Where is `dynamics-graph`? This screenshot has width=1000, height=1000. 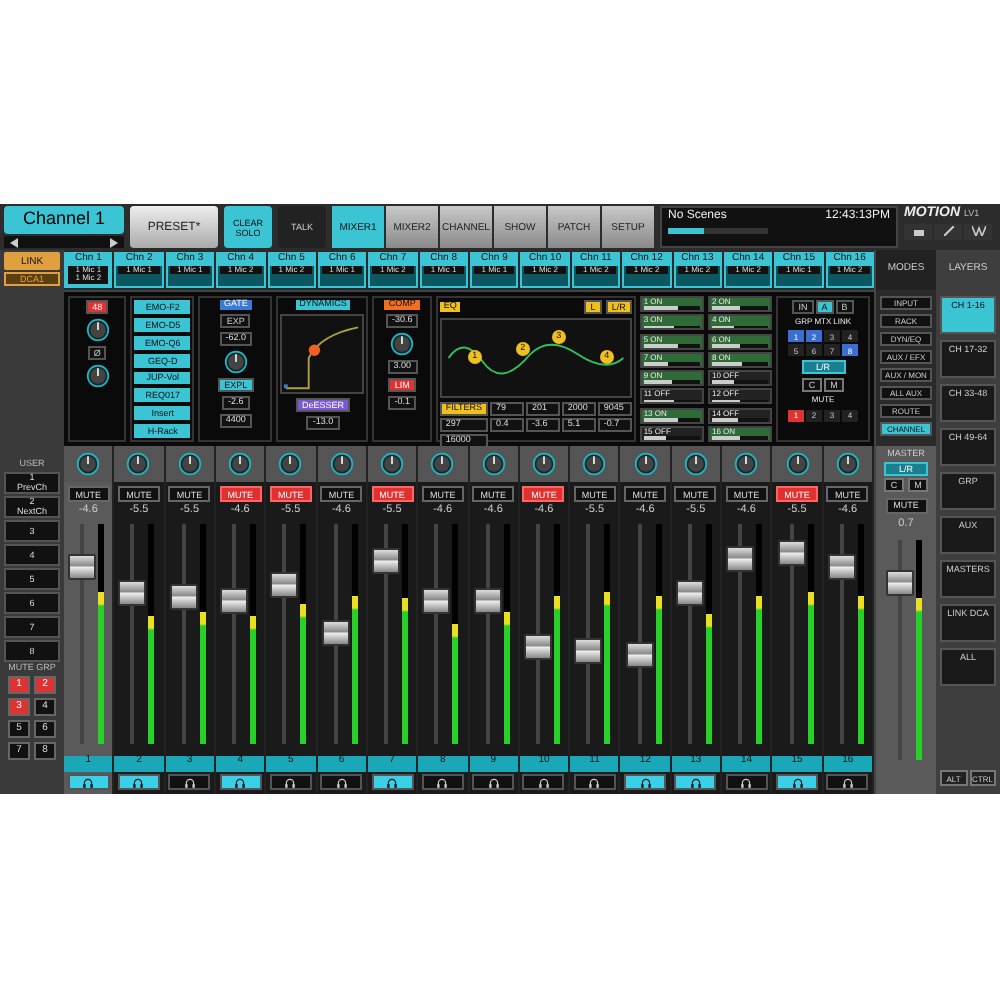
dynamics-graph is located at coordinates (322, 353).